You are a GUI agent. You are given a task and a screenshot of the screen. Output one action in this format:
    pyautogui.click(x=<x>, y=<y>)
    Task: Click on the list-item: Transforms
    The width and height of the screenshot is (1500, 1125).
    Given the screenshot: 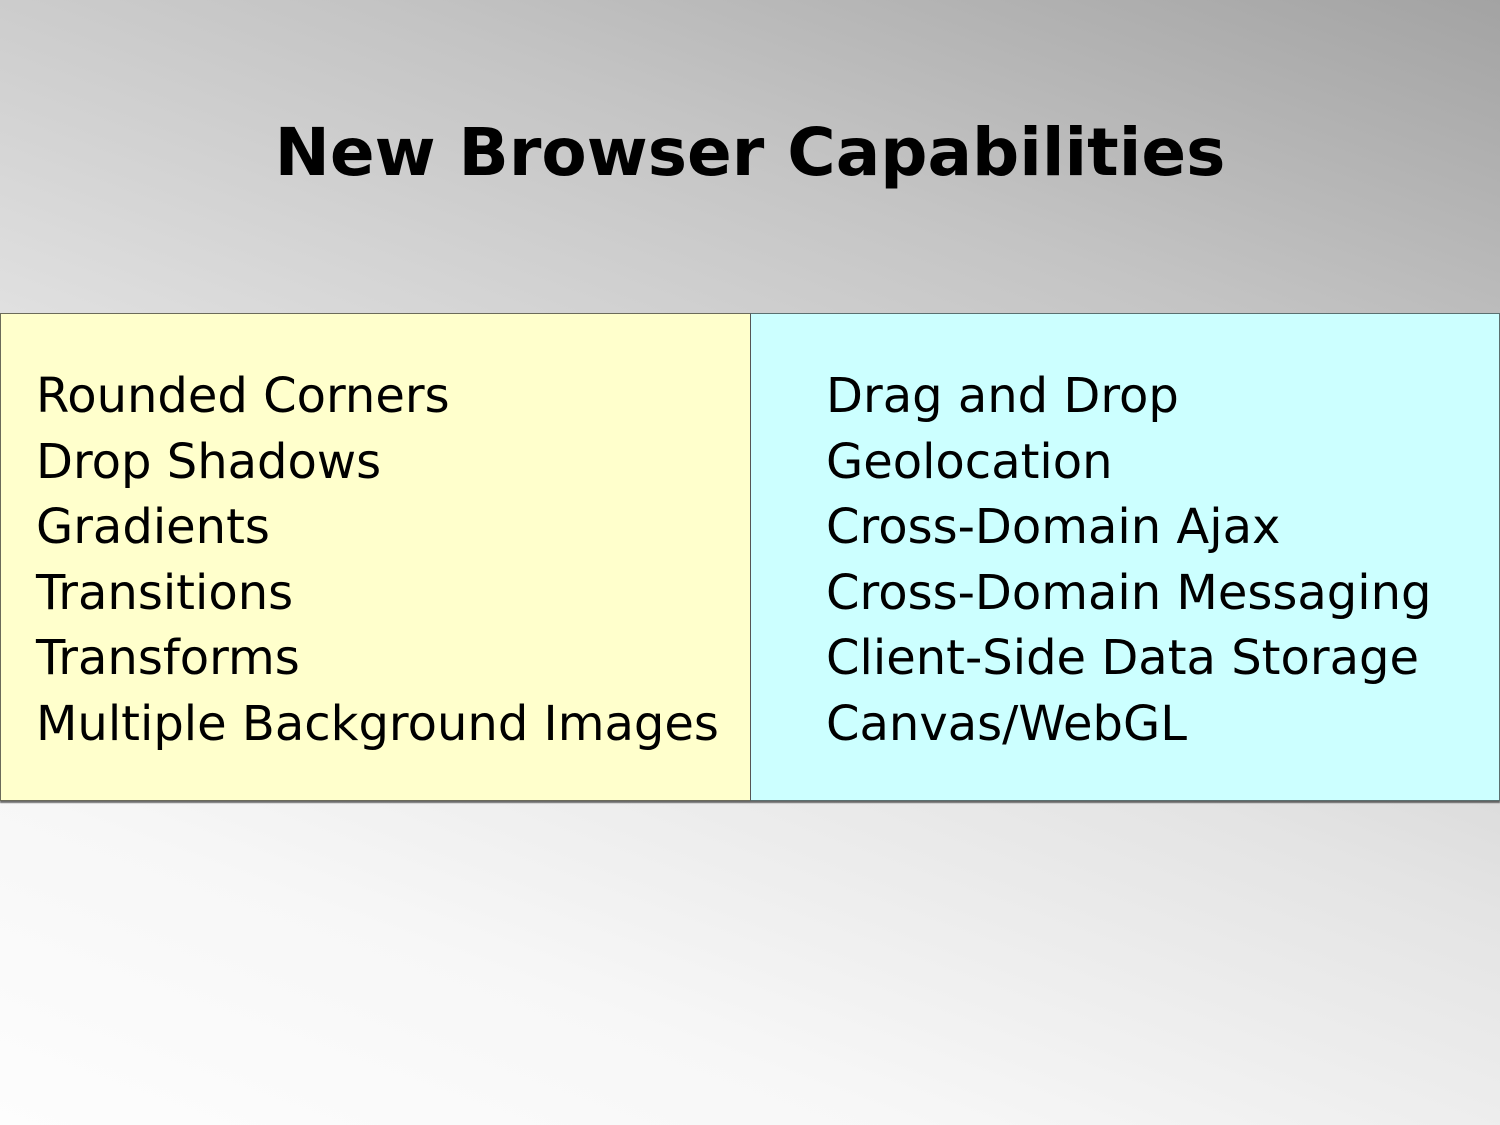 What is the action you would take?
    pyautogui.click(x=168, y=658)
    